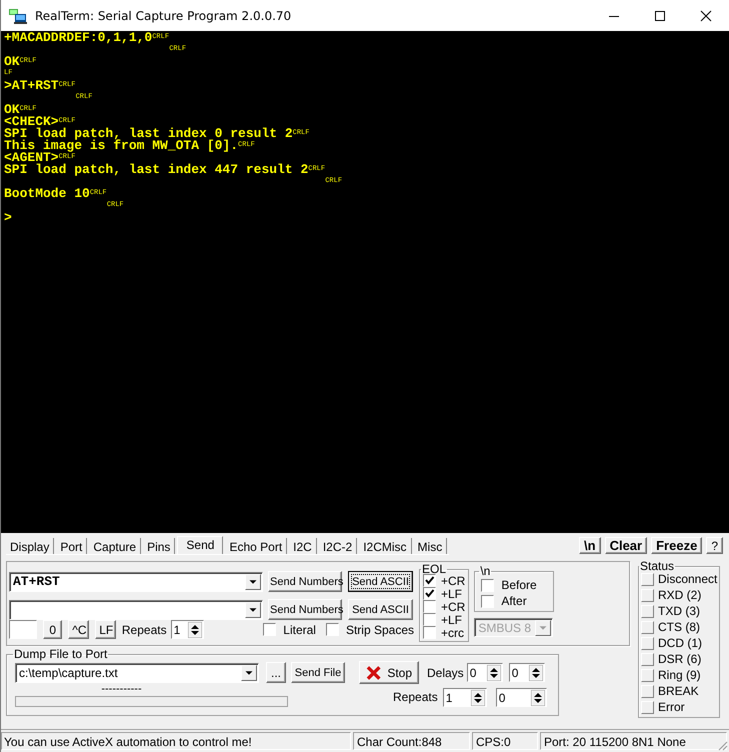  I want to click on terminal-line: BootMode 10, so click(47, 194).